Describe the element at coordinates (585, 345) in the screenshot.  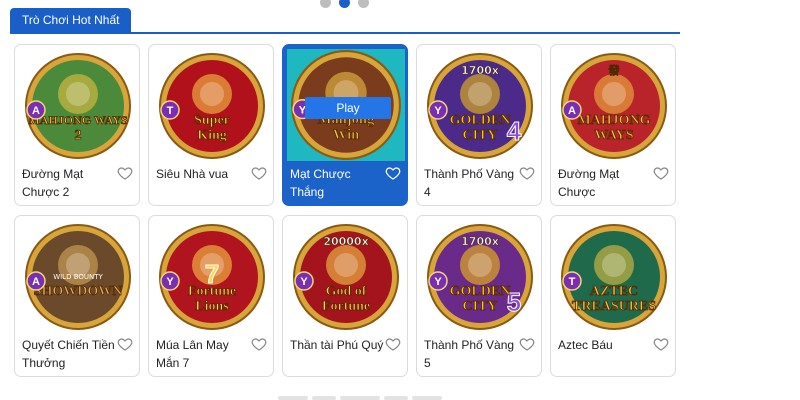
I see `game-title: Aztec Báu` at that location.